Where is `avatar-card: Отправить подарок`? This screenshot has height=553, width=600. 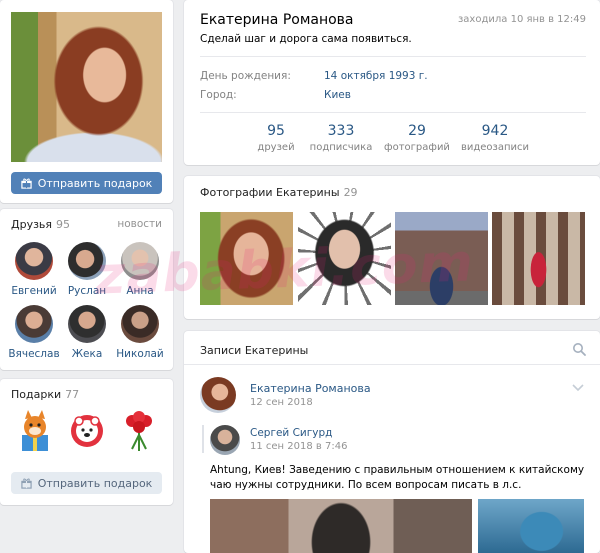
avatar-card: Отправить подарок is located at coordinates (86, 101).